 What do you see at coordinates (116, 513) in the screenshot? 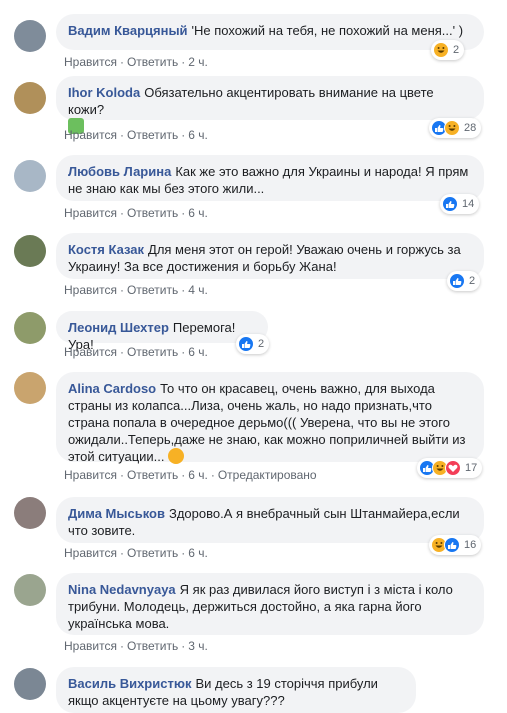
I see `comment-author: Дима Мыськов` at bounding box center [116, 513].